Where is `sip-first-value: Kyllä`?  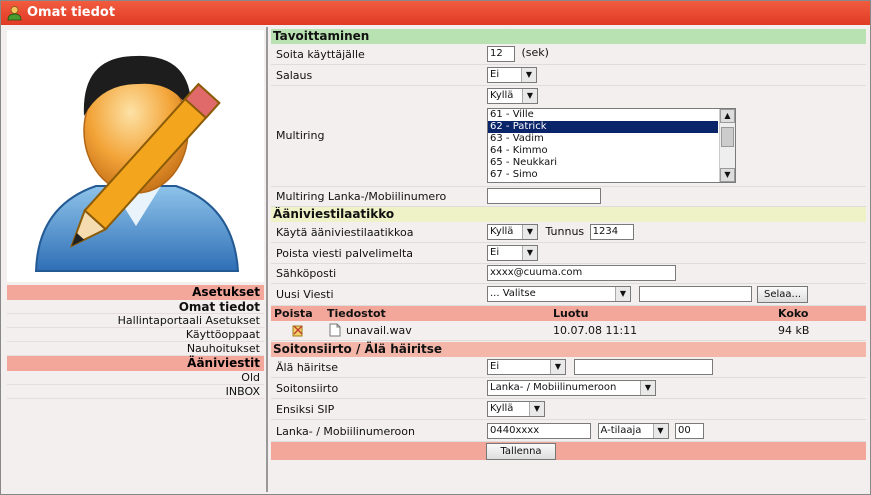
sip-first-value: Kyllä is located at coordinates (502, 408).